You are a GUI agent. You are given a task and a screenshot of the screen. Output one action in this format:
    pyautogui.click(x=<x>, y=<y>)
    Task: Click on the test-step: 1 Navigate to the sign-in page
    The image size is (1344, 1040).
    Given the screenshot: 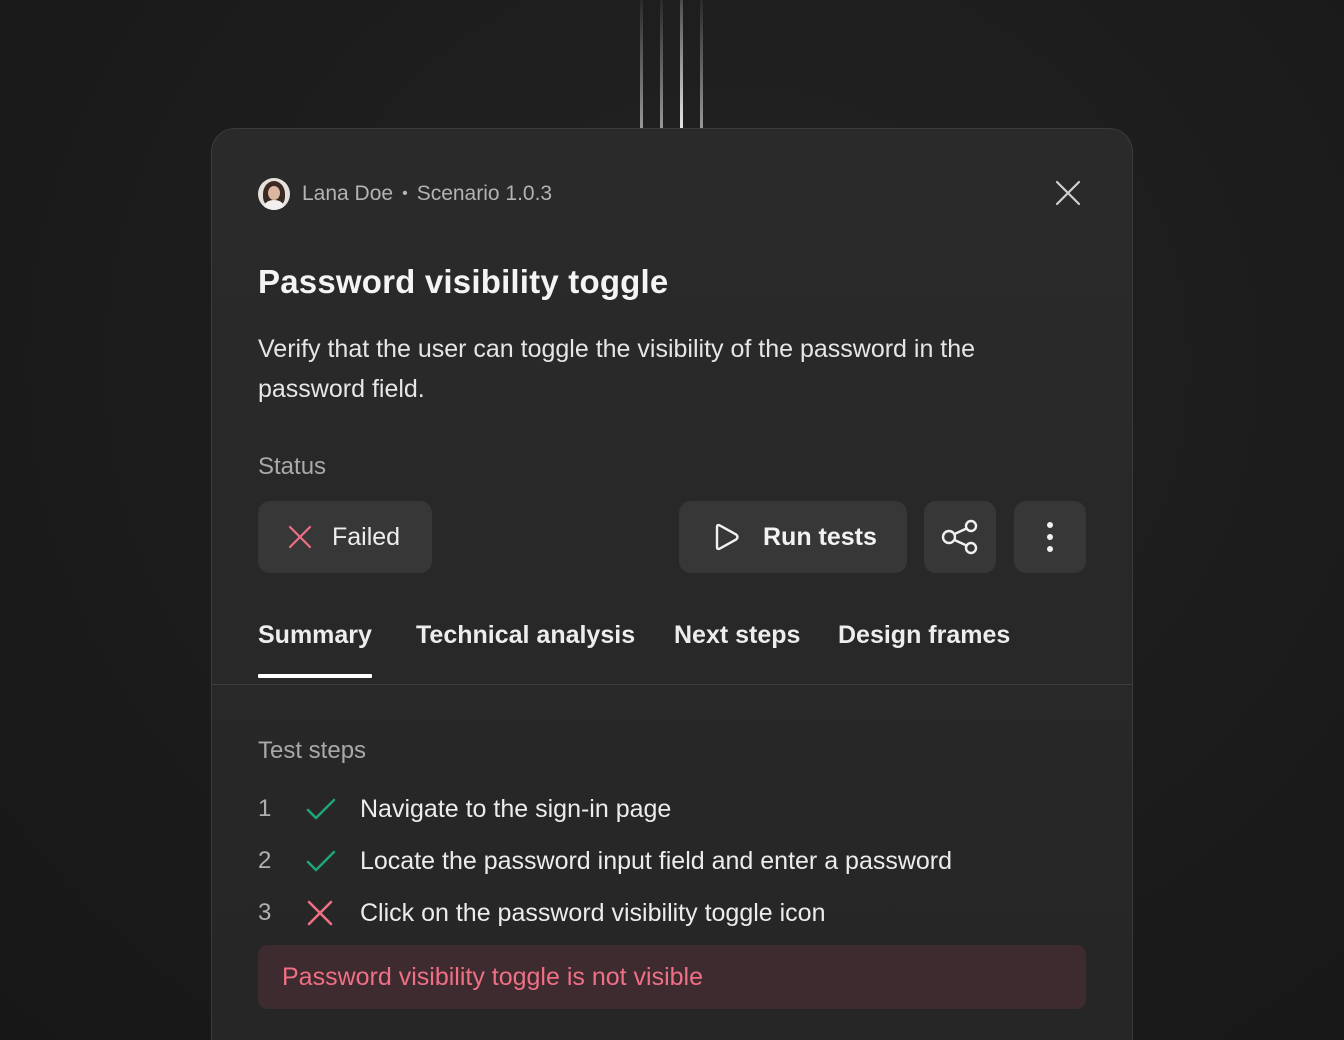 What is the action you would take?
    pyautogui.click(x=464, y=809)
    